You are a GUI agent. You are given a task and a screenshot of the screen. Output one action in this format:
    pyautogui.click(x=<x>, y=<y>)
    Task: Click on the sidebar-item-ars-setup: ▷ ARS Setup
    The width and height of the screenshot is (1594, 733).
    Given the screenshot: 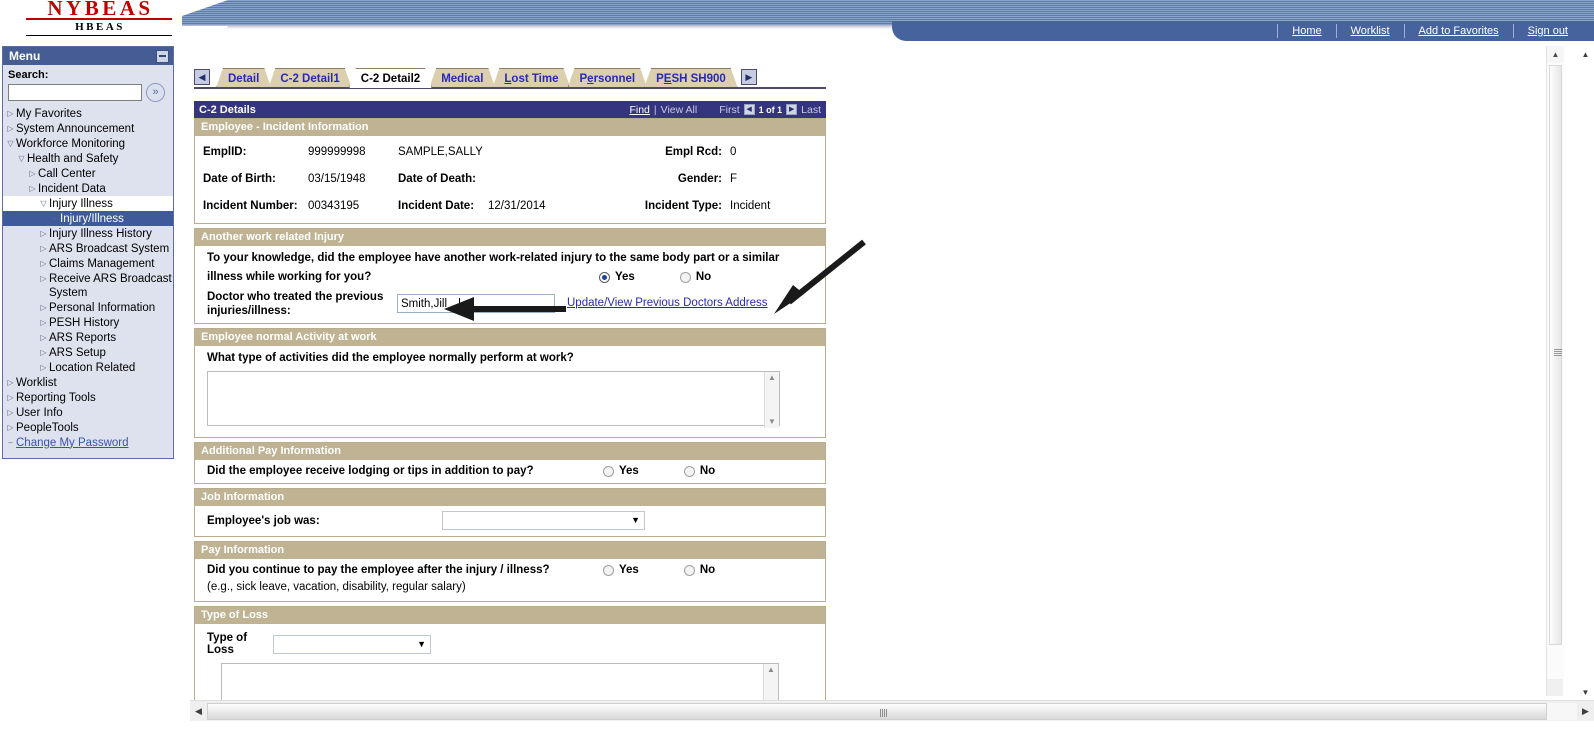 What is the action you would take?
    pyautogui.click(x=88, y=352)
    